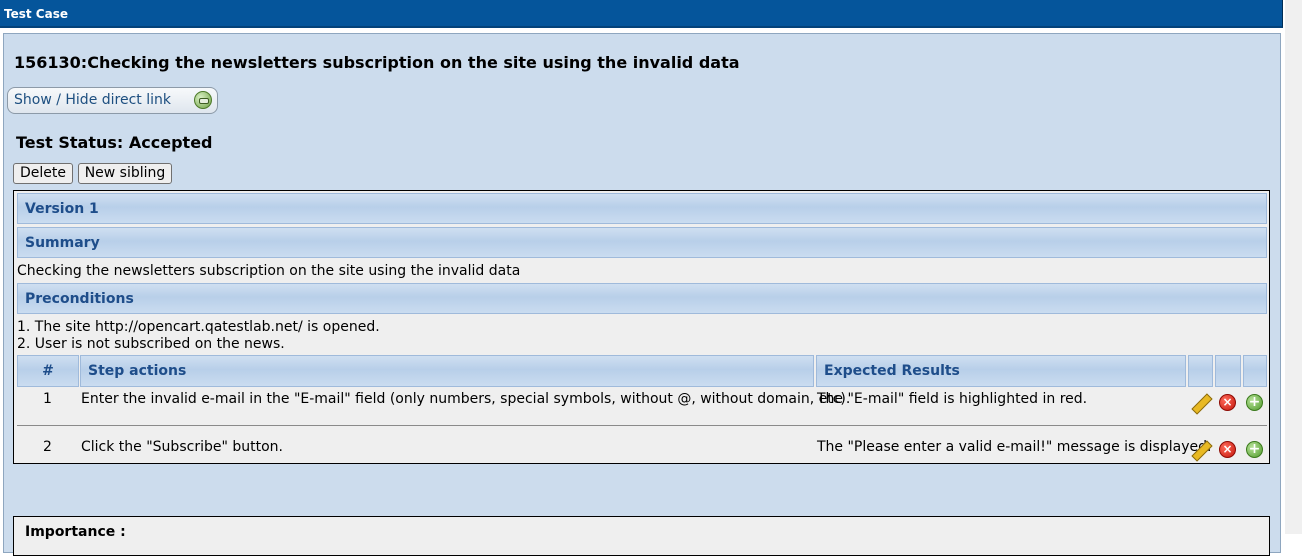  Describe the element at coordinates (642, 208) in the screenshot. I see `version-header: Version 1` at that location.